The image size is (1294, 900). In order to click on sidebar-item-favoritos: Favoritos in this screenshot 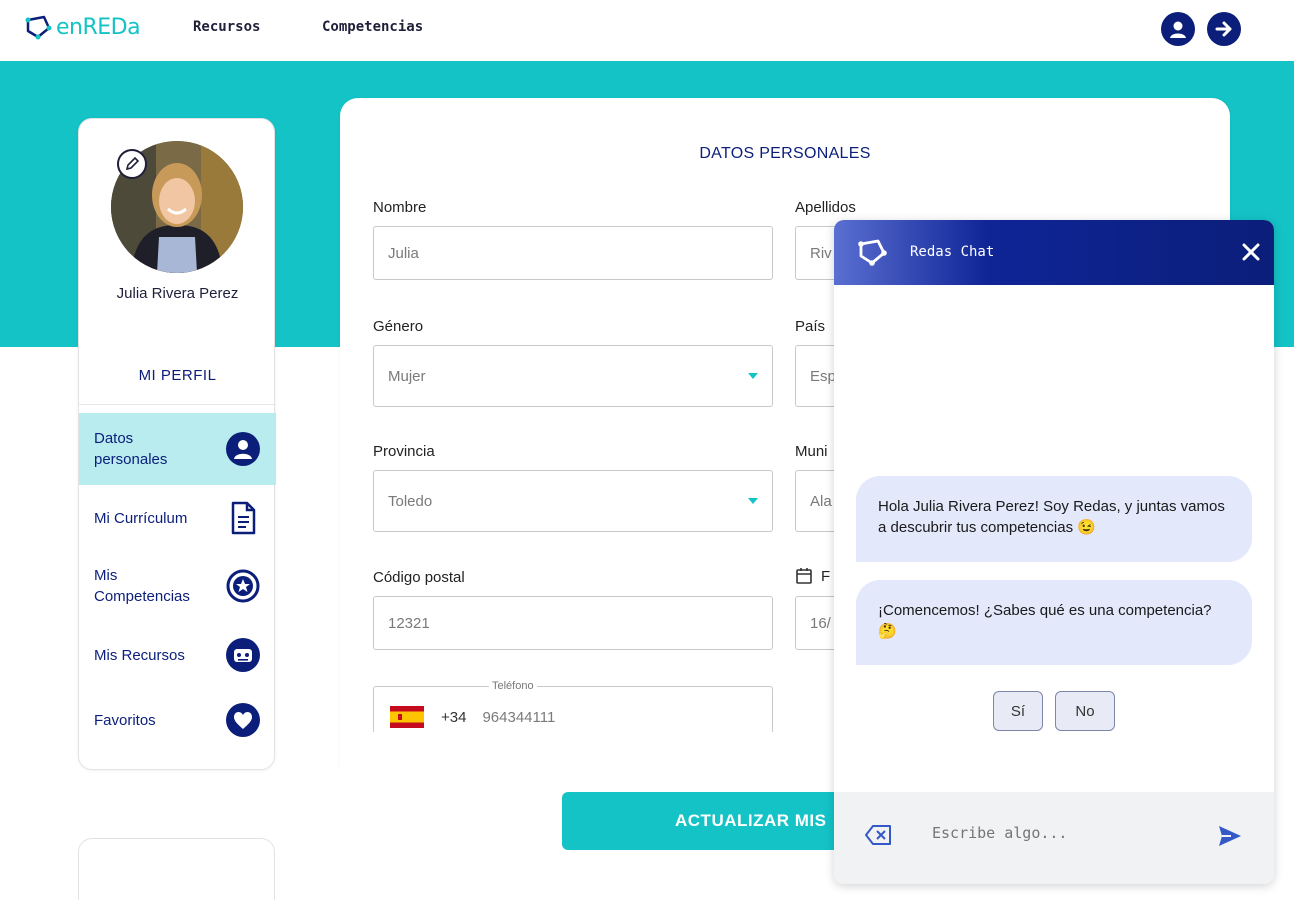, I will do `click(177, 720)`.